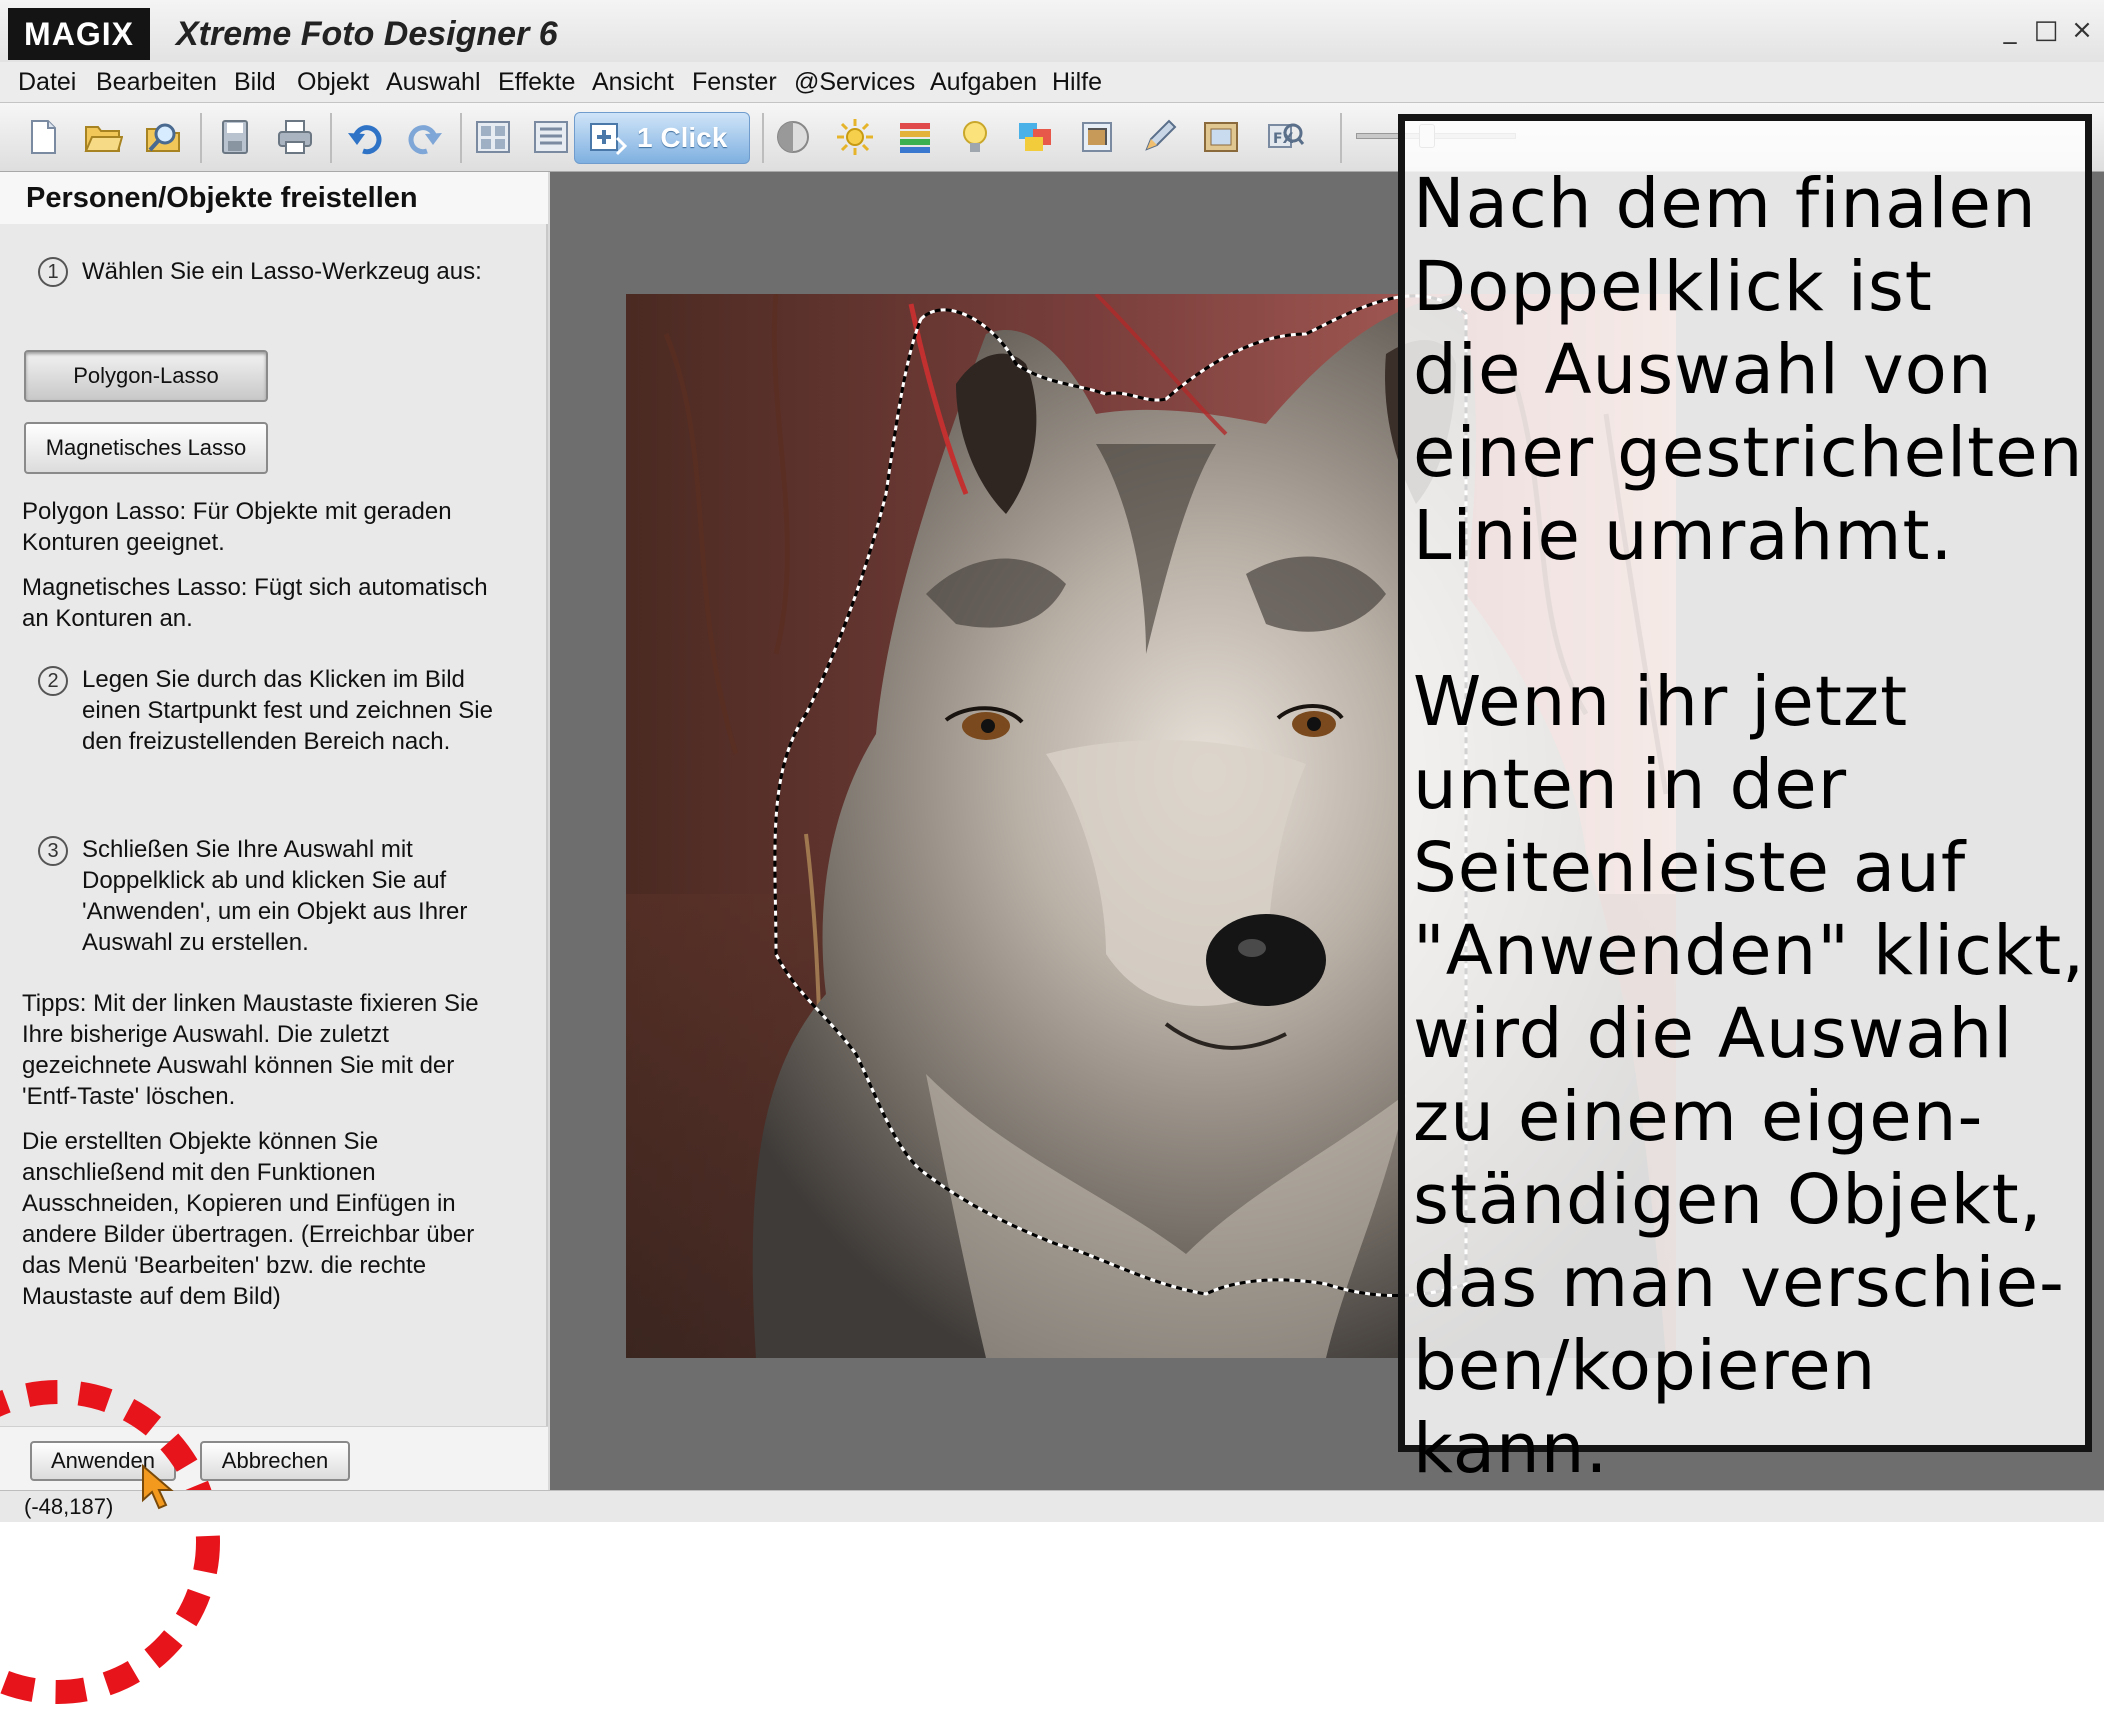 This screenshot has width=2104, height=1720. Describe the element at coordinates (425, 137) in the screenshot. I see `redo-icon` at that location.